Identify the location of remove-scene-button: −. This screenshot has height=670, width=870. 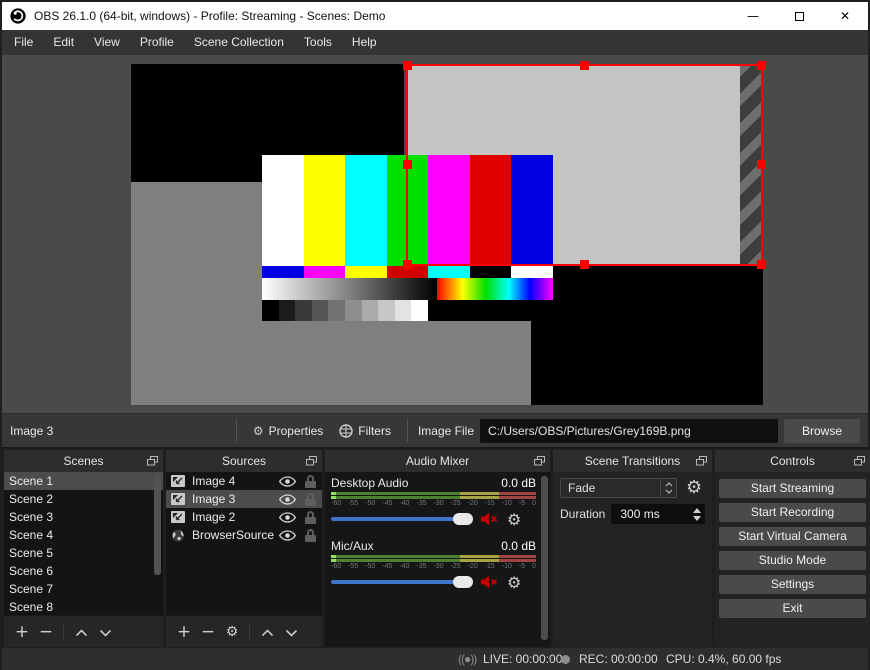
(46, 632).